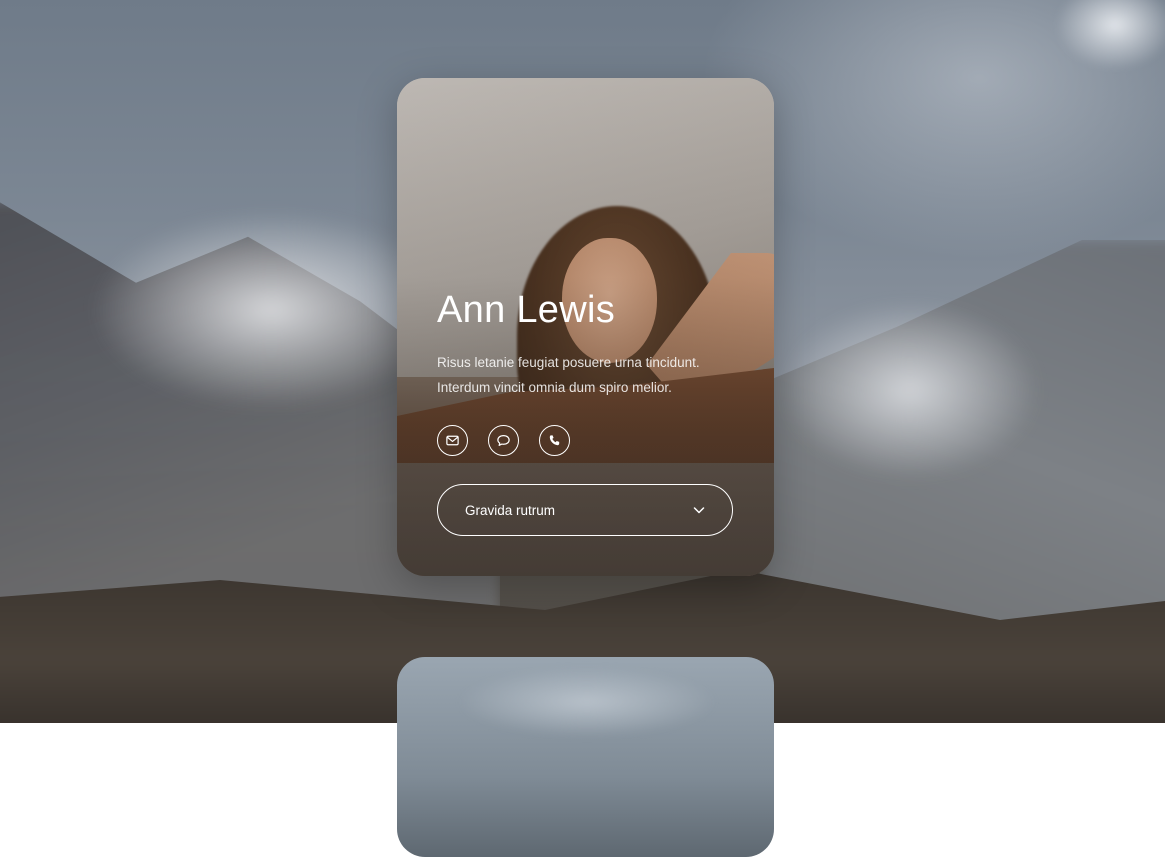 The image size is (1165, 857). I want to click on cloud, so click(1110, 35).